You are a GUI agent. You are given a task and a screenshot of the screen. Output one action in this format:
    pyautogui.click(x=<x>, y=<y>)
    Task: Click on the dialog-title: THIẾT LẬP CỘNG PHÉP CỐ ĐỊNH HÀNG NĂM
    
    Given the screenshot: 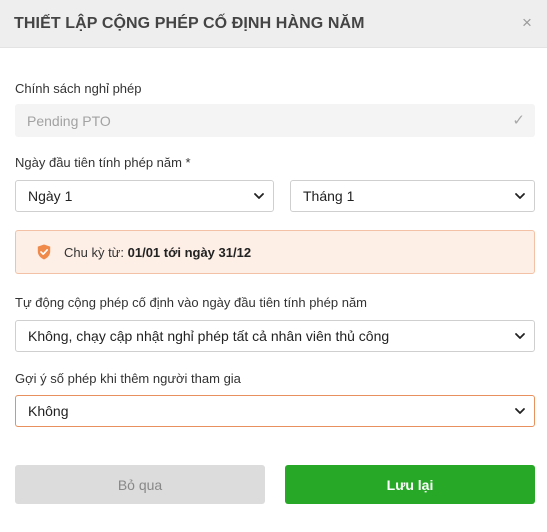 What is the action you would take?
    pyautogui.click(x=189, y=23)
    